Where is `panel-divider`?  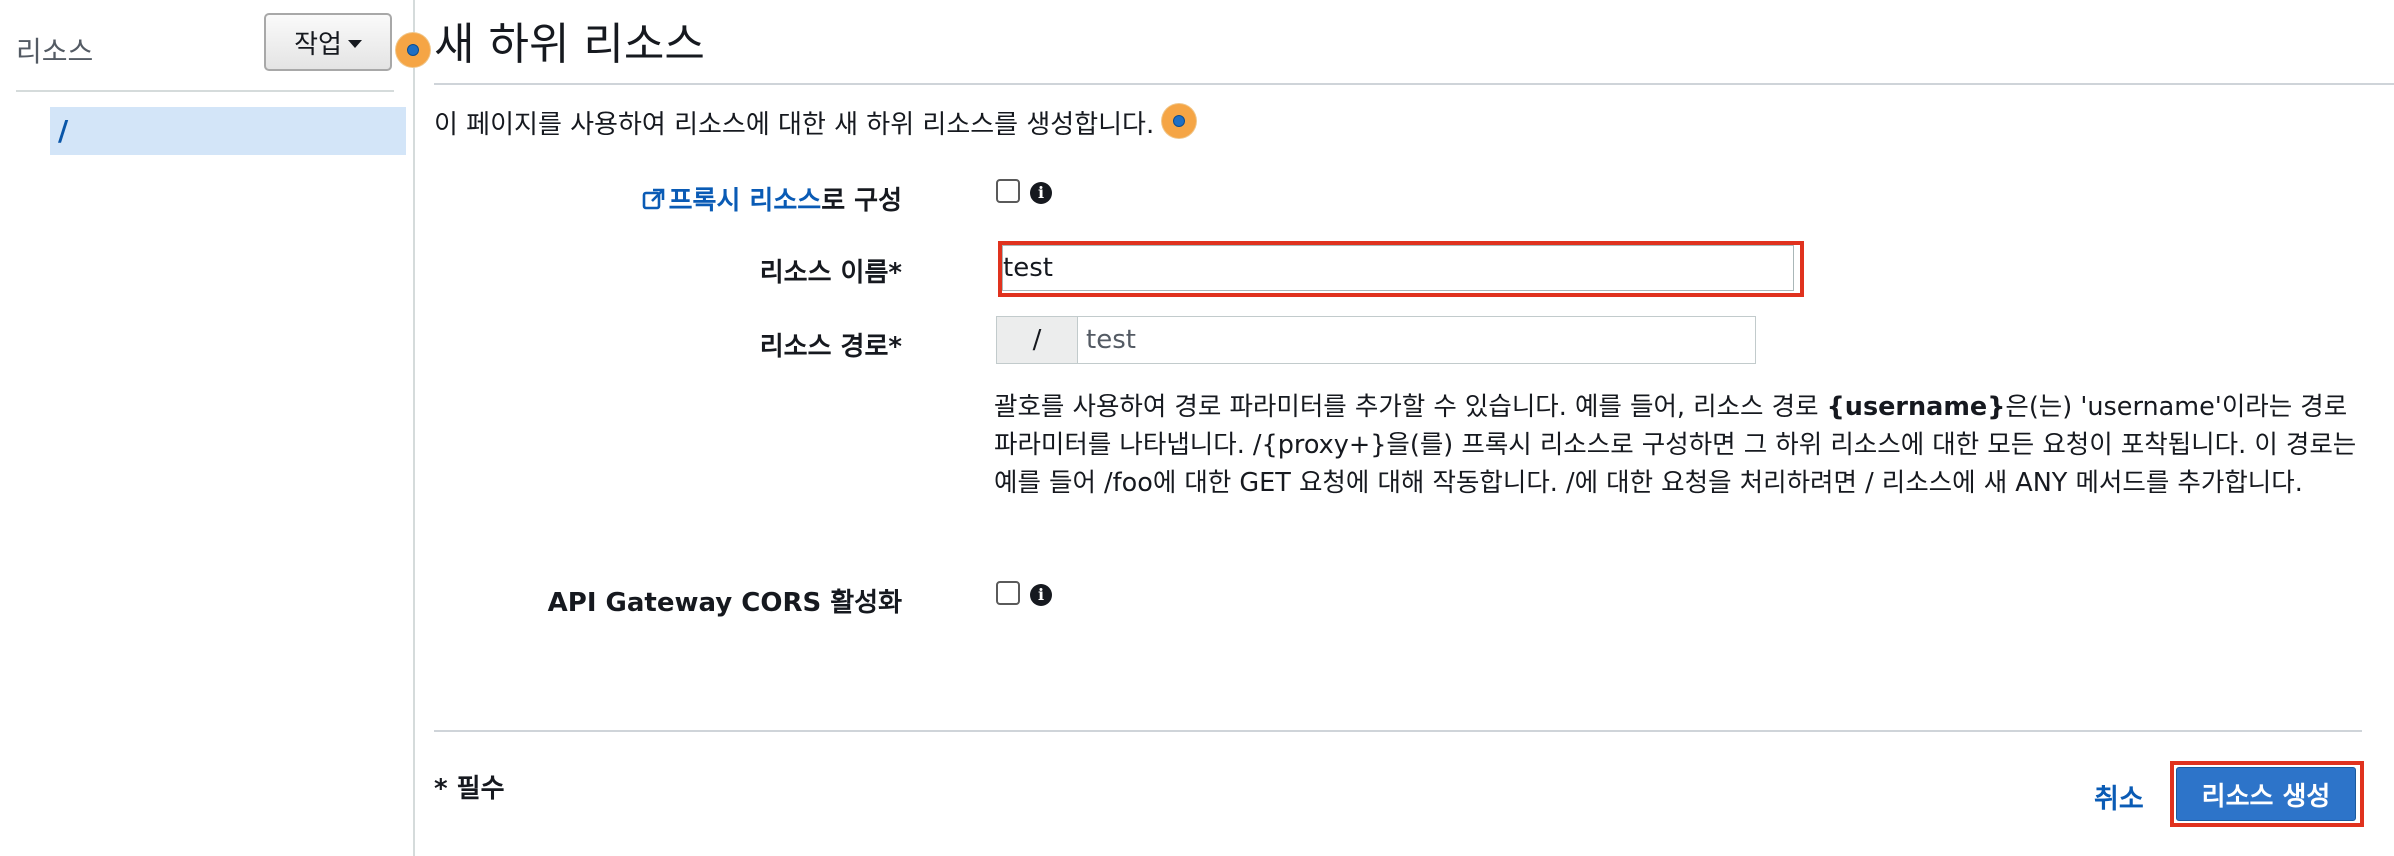
panel-divider is located at coordinates (205, 91).